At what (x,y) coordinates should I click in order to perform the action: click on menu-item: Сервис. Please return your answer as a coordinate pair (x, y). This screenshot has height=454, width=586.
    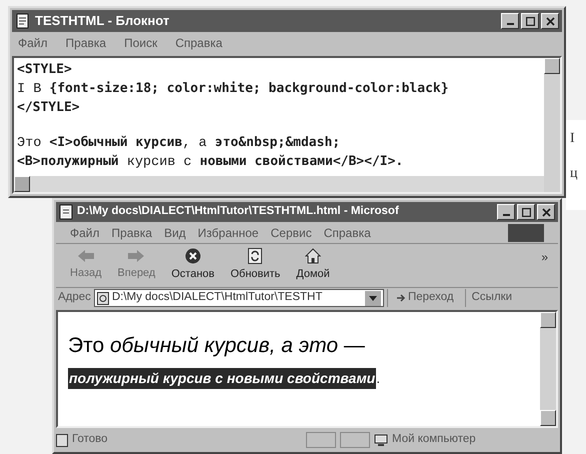
    Looking at the image, I should click on (291, 233).